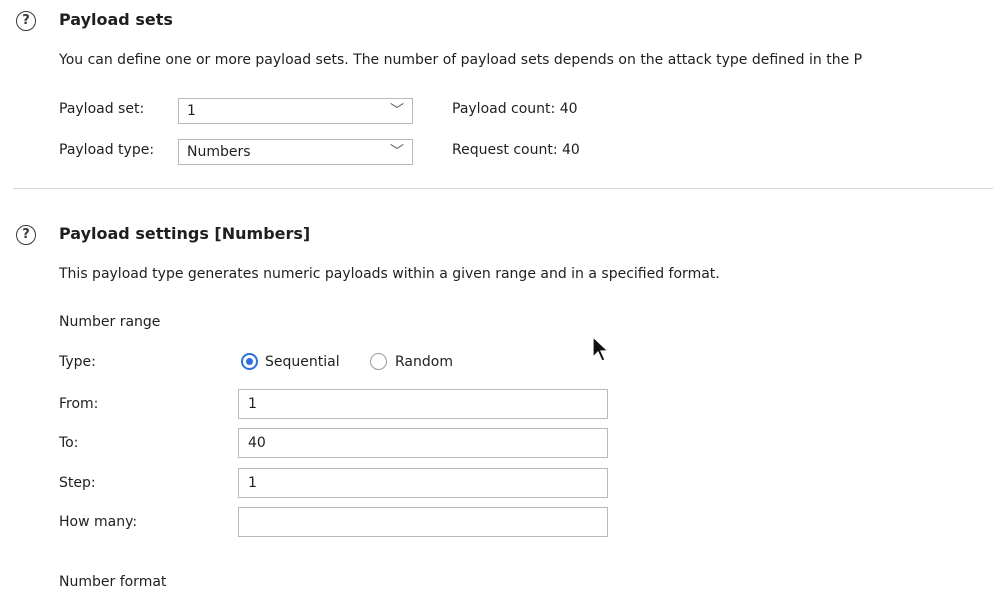 The height and width of the screenshot is (590, 993). What do you see at coordinates (116, 19) in the screenshot?
I see `payload-sets-title: Payload sets` at bounding box center [116, 19].